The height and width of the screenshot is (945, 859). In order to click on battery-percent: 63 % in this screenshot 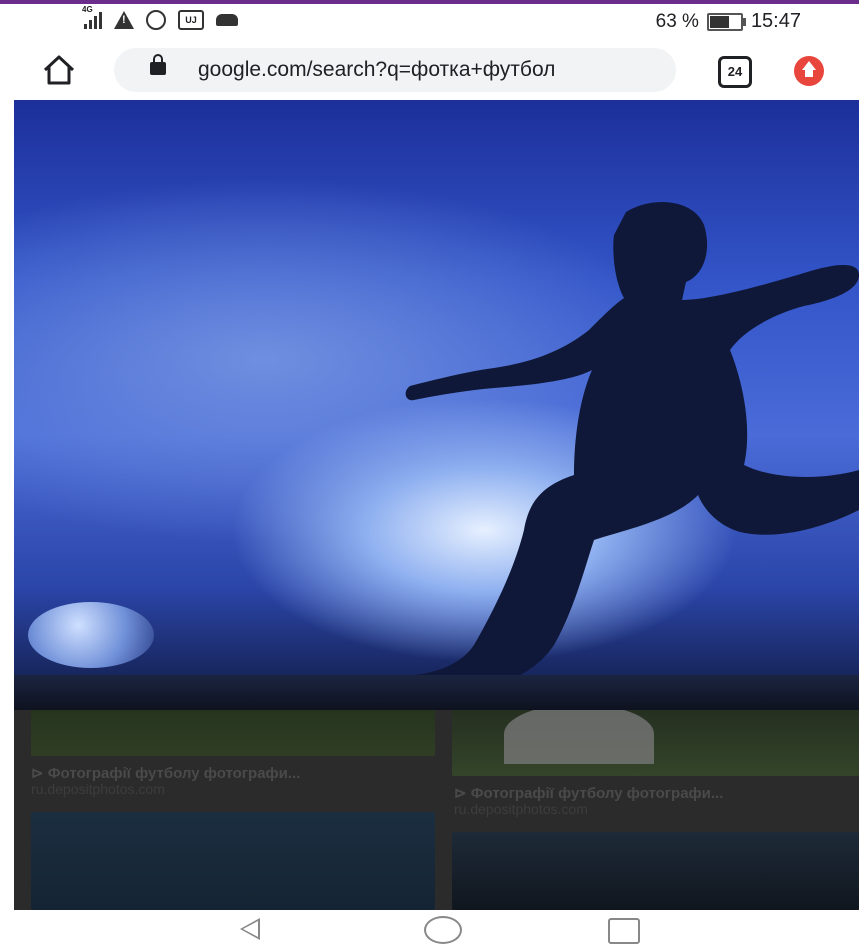, I will do `click(677, 21)`.